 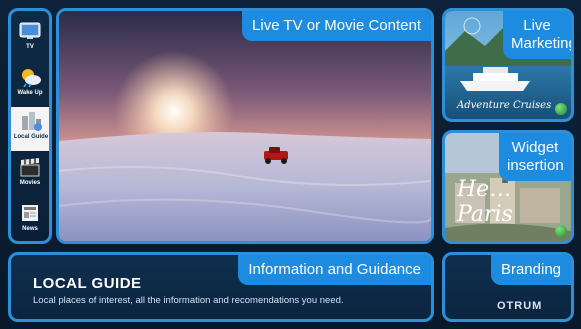 What do you see at coordinates (530, 270) in the screenshot?
I see `branding-tag: Branding` at bounding box center [530, 270].